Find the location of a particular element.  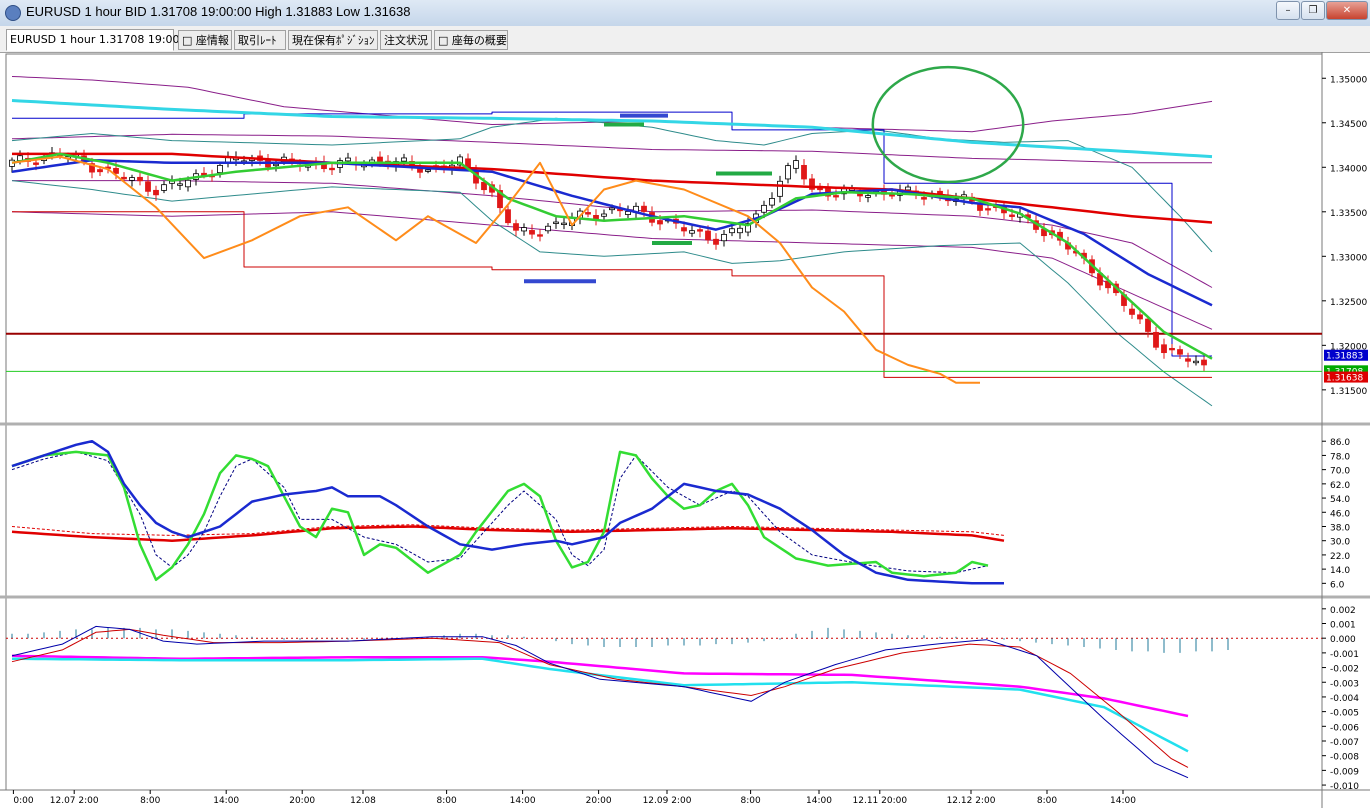

price-tick-label: 1.32500 is located at coordinates (1348, 303).